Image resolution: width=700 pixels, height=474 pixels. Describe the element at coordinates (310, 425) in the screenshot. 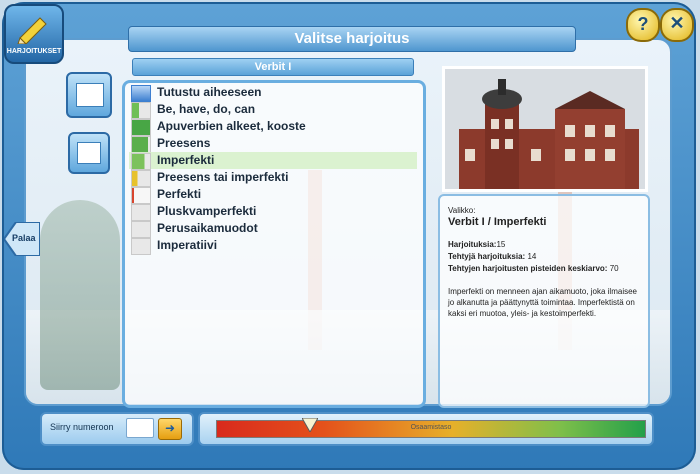

I see `level-marker-icon` at that location.